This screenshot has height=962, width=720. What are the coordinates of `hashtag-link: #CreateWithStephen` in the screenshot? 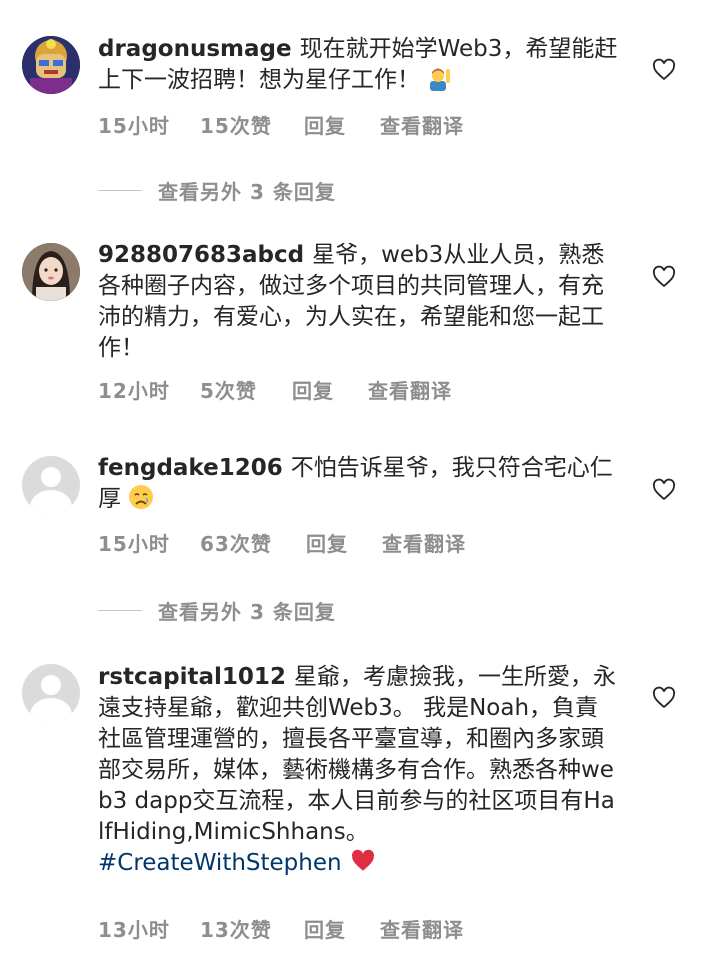 It's located at (220, 863).